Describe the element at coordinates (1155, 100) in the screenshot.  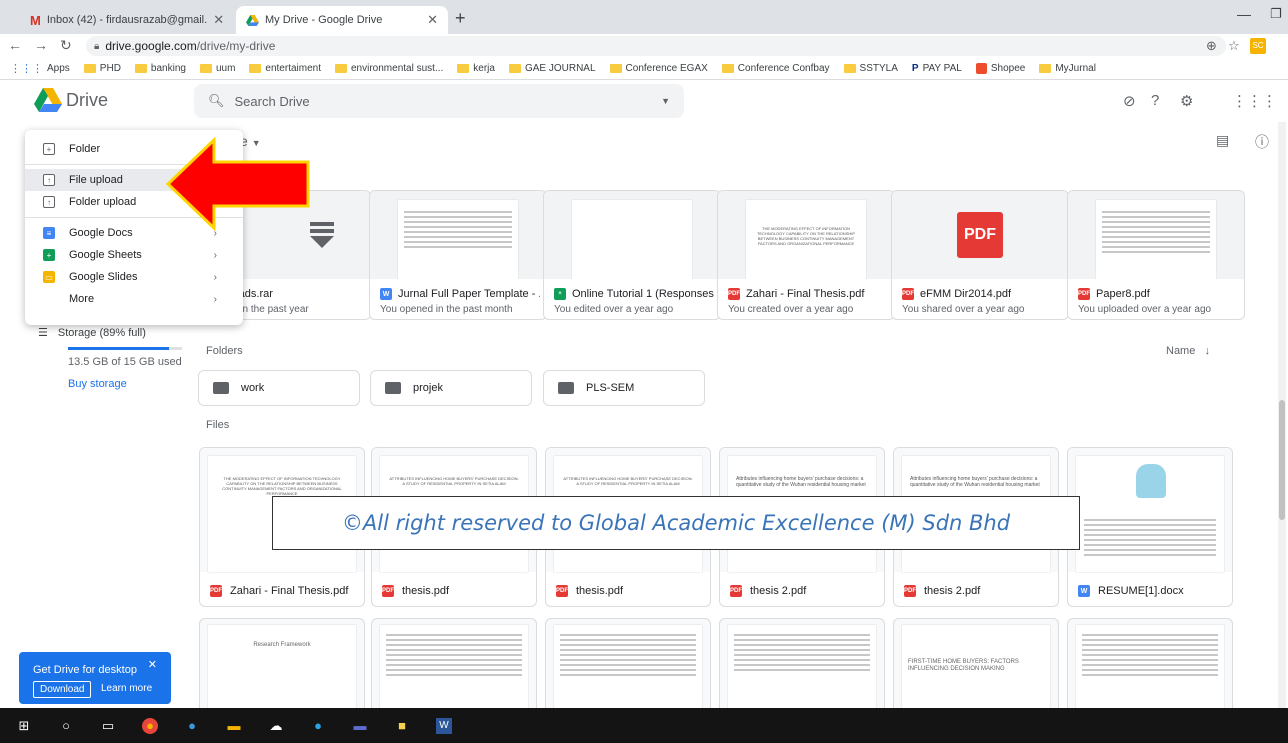
I see `help-icon: ?` at that location.